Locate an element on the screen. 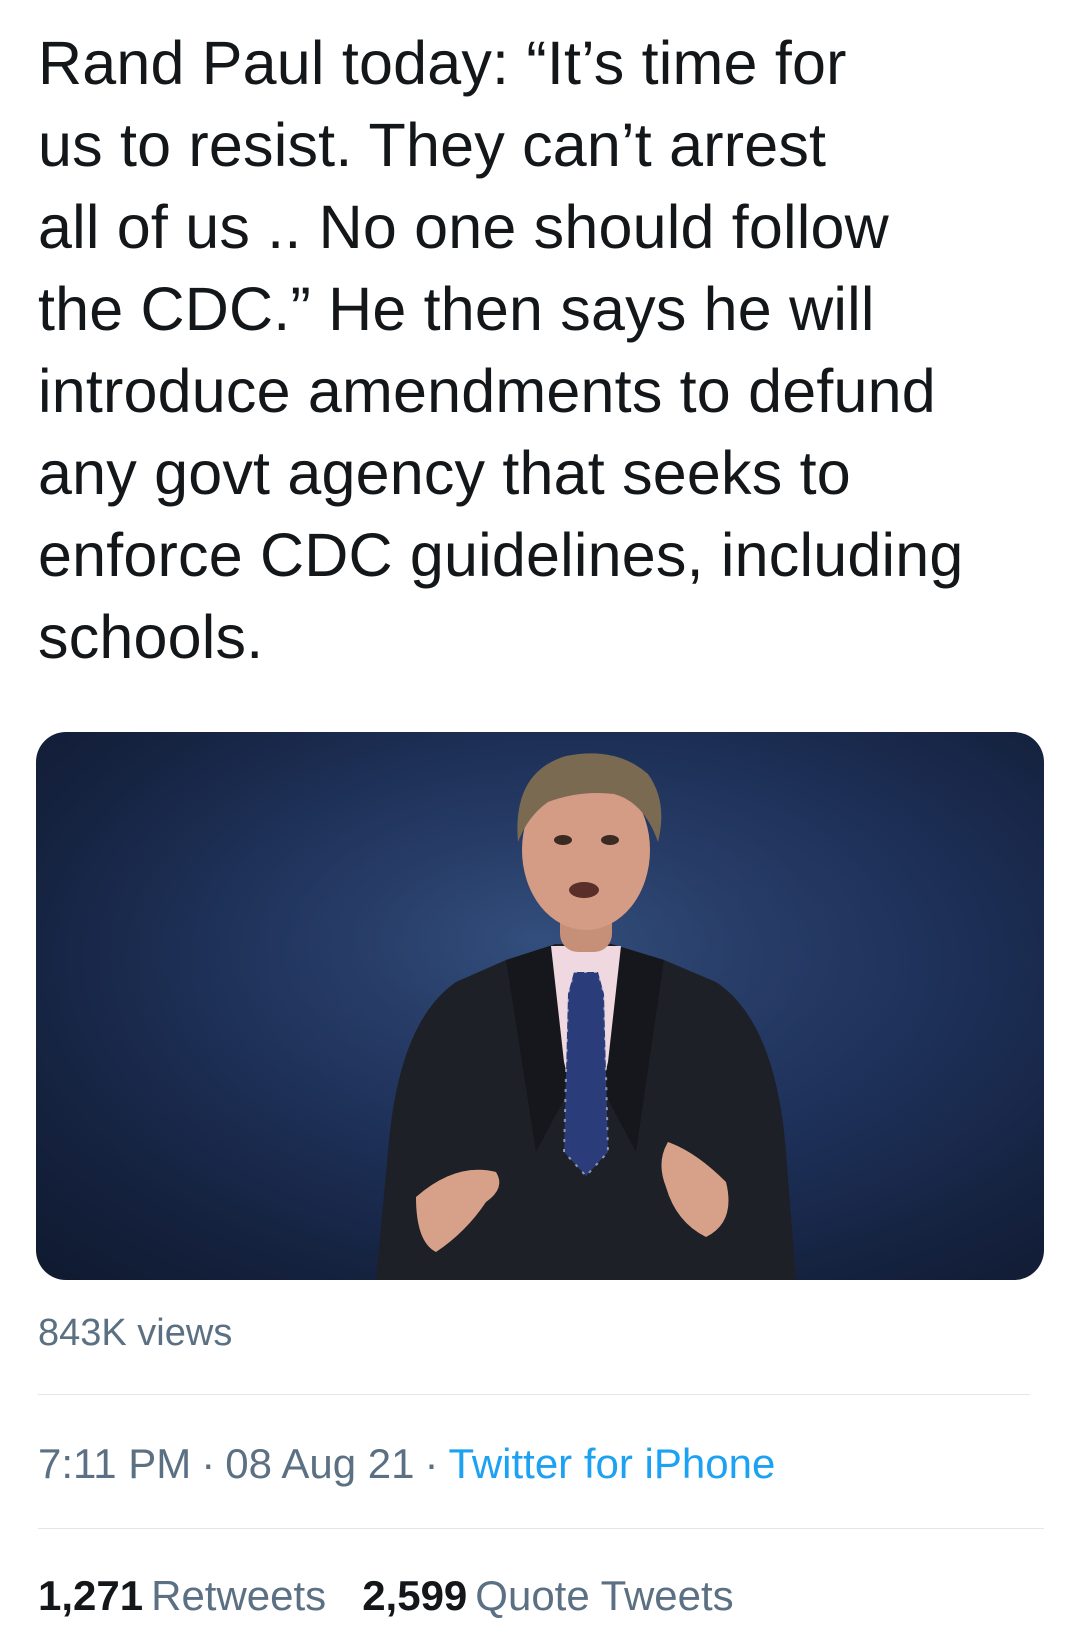  tweet-time: 7:11 PM is located at coordinates (115, 1463).